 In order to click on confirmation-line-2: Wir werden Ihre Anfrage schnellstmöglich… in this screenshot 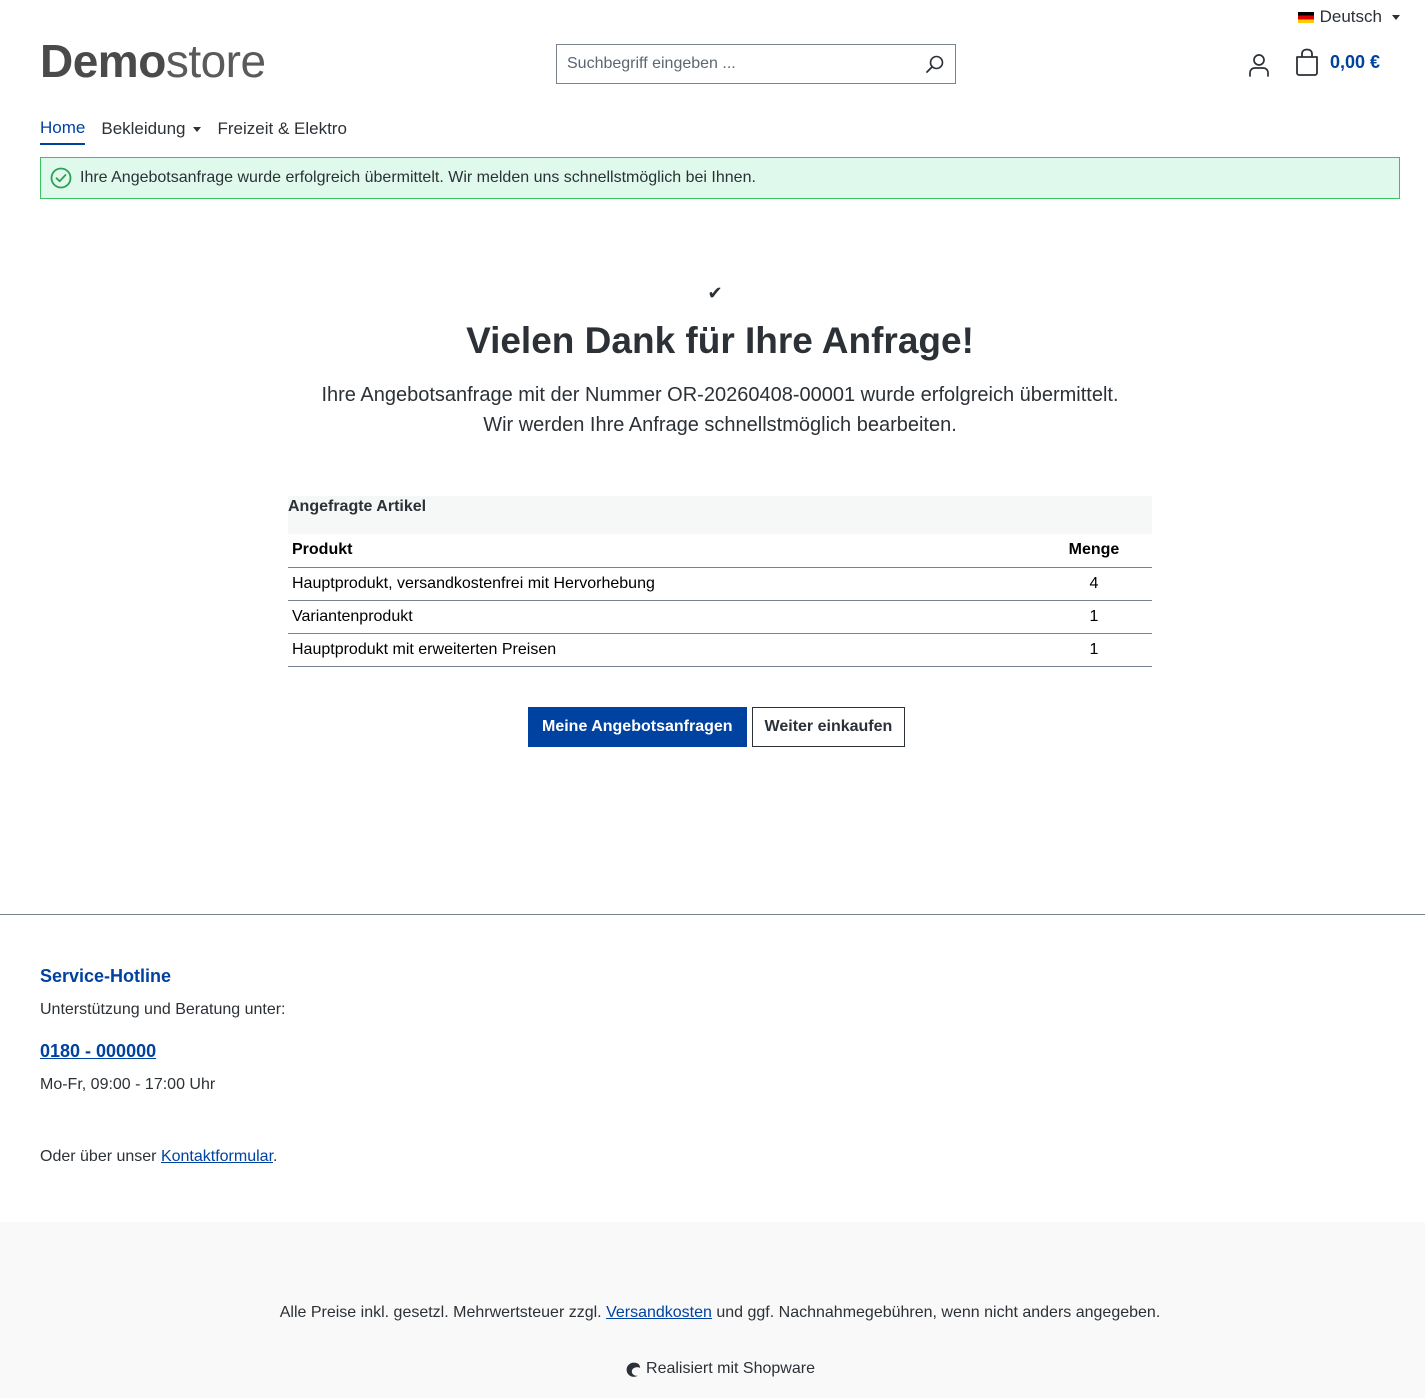, I will do `click(720, 425)`.